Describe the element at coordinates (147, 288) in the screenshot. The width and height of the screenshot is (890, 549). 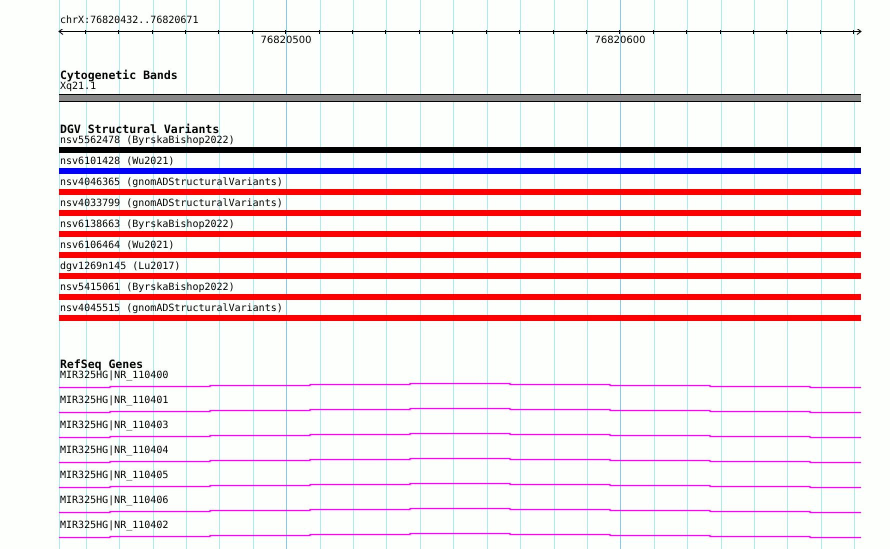
I see `variant-label: nsv5415061 (ByrskaBishop2022)` at that location.